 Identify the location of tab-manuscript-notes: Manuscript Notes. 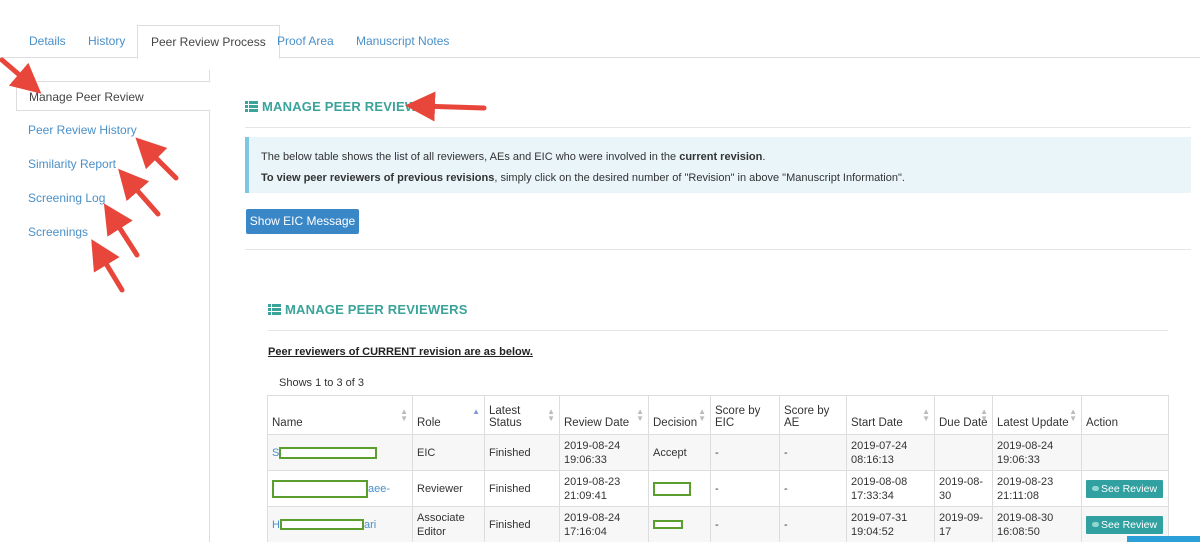
(402, 41).